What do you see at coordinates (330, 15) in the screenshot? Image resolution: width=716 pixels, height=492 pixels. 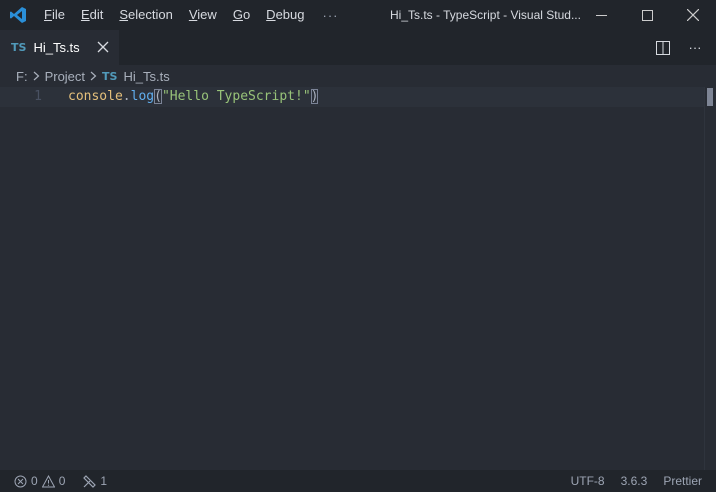 I see `menu-more-button: ···` at bounding box center [330, 15].